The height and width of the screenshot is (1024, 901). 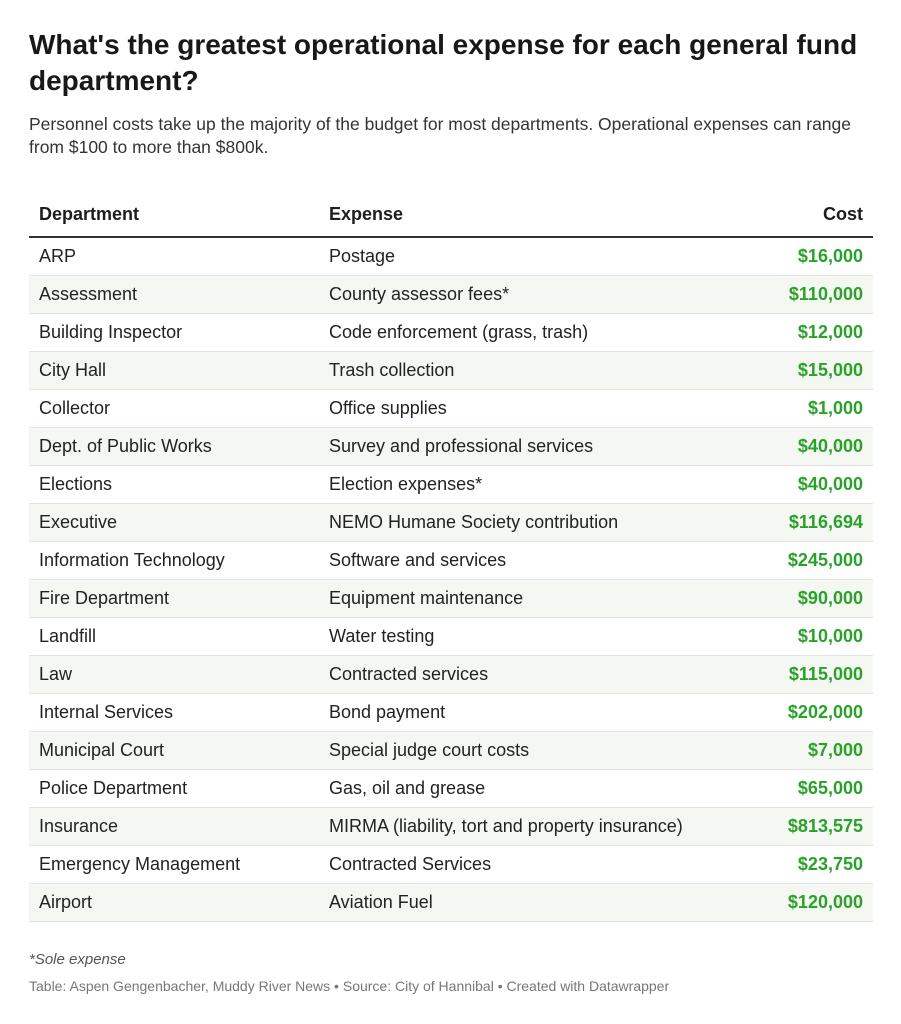 What do you see at coordinates (524, 712) in the screenshot?
I see `cell-expense: Bond payment` at bounding box center [524, 712].